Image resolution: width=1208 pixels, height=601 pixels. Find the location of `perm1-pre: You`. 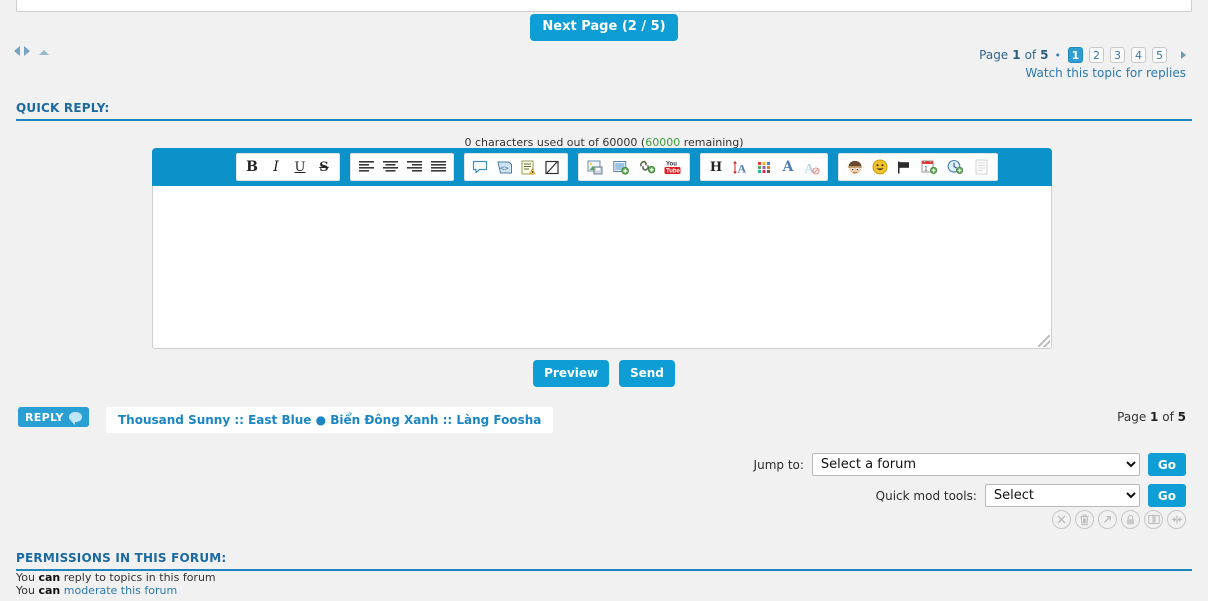

perm1-pre: You is located at coordinates (27, 577).